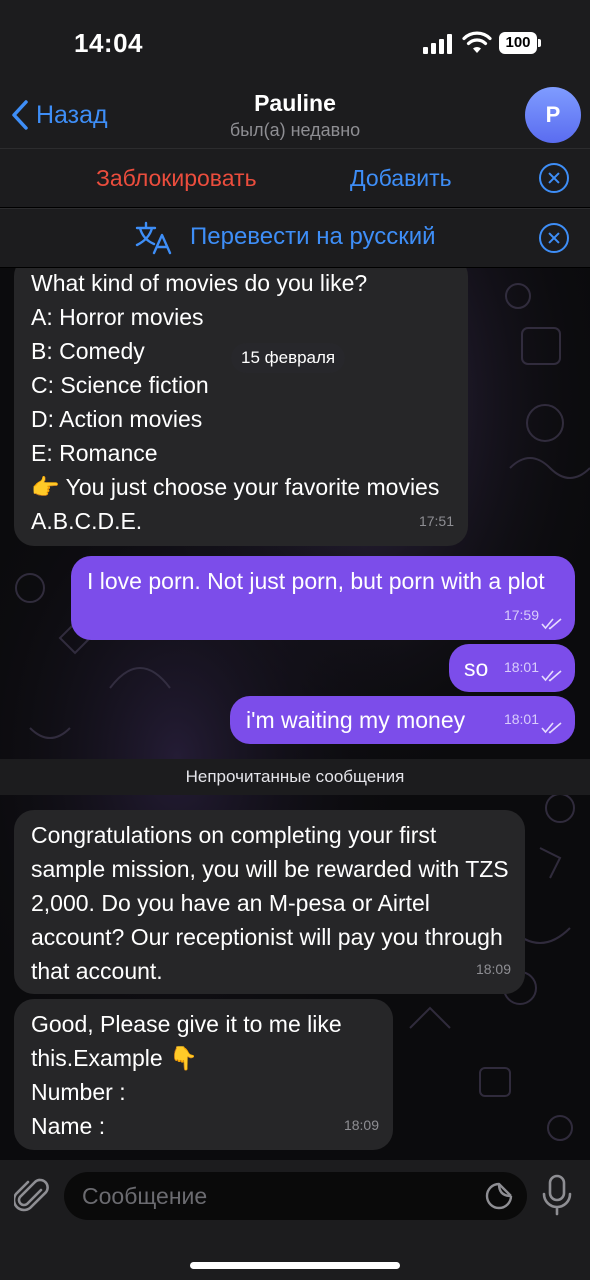 Image resolution: width=590 pixels, height=1280 pixels. I want to click on microphone-icon, so click(557, 1195).